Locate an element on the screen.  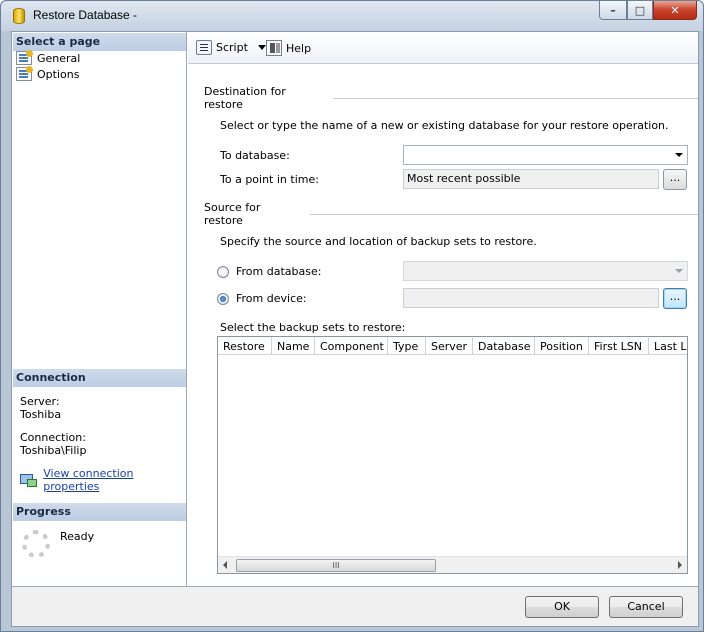
script-icon is located at coordinates (204, 47).